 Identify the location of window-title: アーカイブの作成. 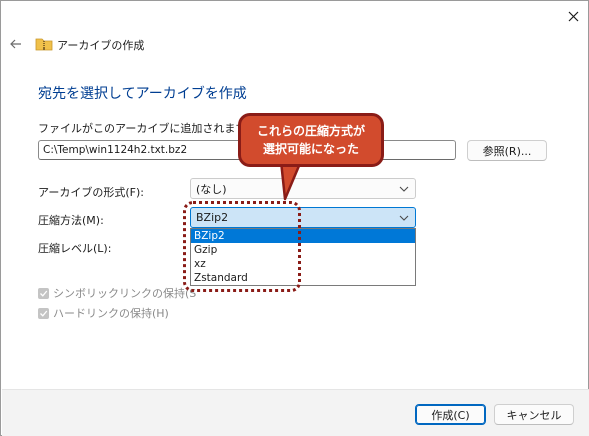
(101, 45).